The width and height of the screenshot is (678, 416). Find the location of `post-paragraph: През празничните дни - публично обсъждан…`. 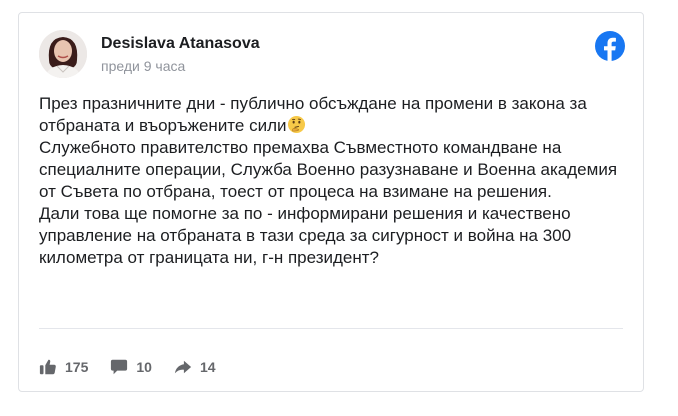

post-paragraph: През празничните дни - публично обсъждан… is located at coordinates (313, 114).